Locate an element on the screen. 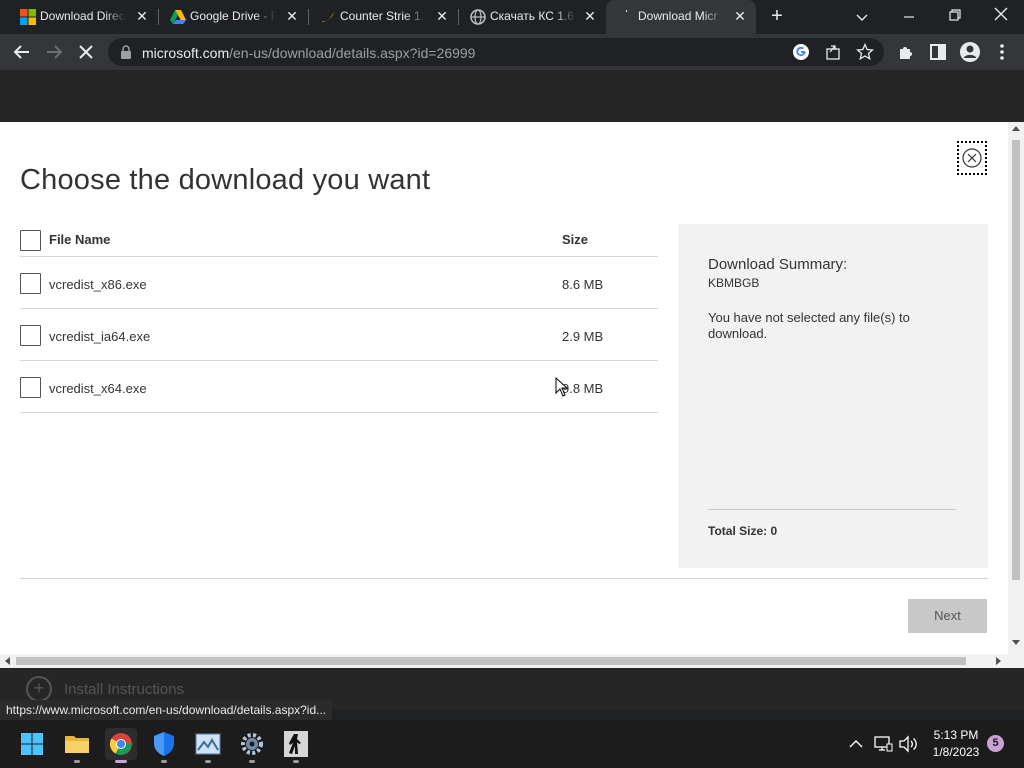  page-overlay-top is located at coordinates (512, 96).